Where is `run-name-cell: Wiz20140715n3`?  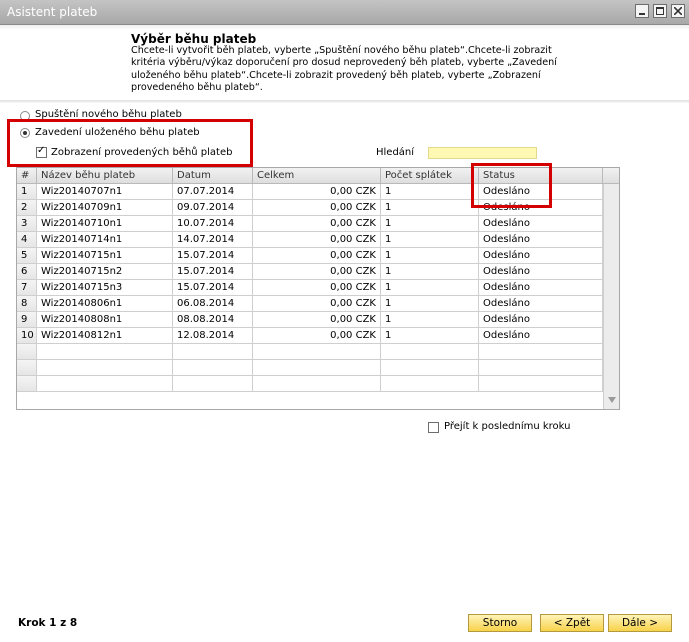 run-name-cell: Wiz20140715n3 is located at coordinates (105, 288).